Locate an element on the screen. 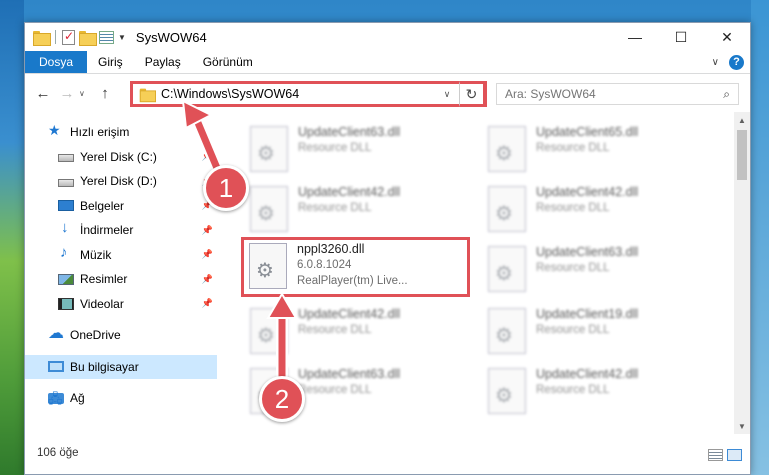 This screenshot has width=769, height=475. sidebar-item-this-pc: Bu bilgisayar is located at coordinates (121, 366).